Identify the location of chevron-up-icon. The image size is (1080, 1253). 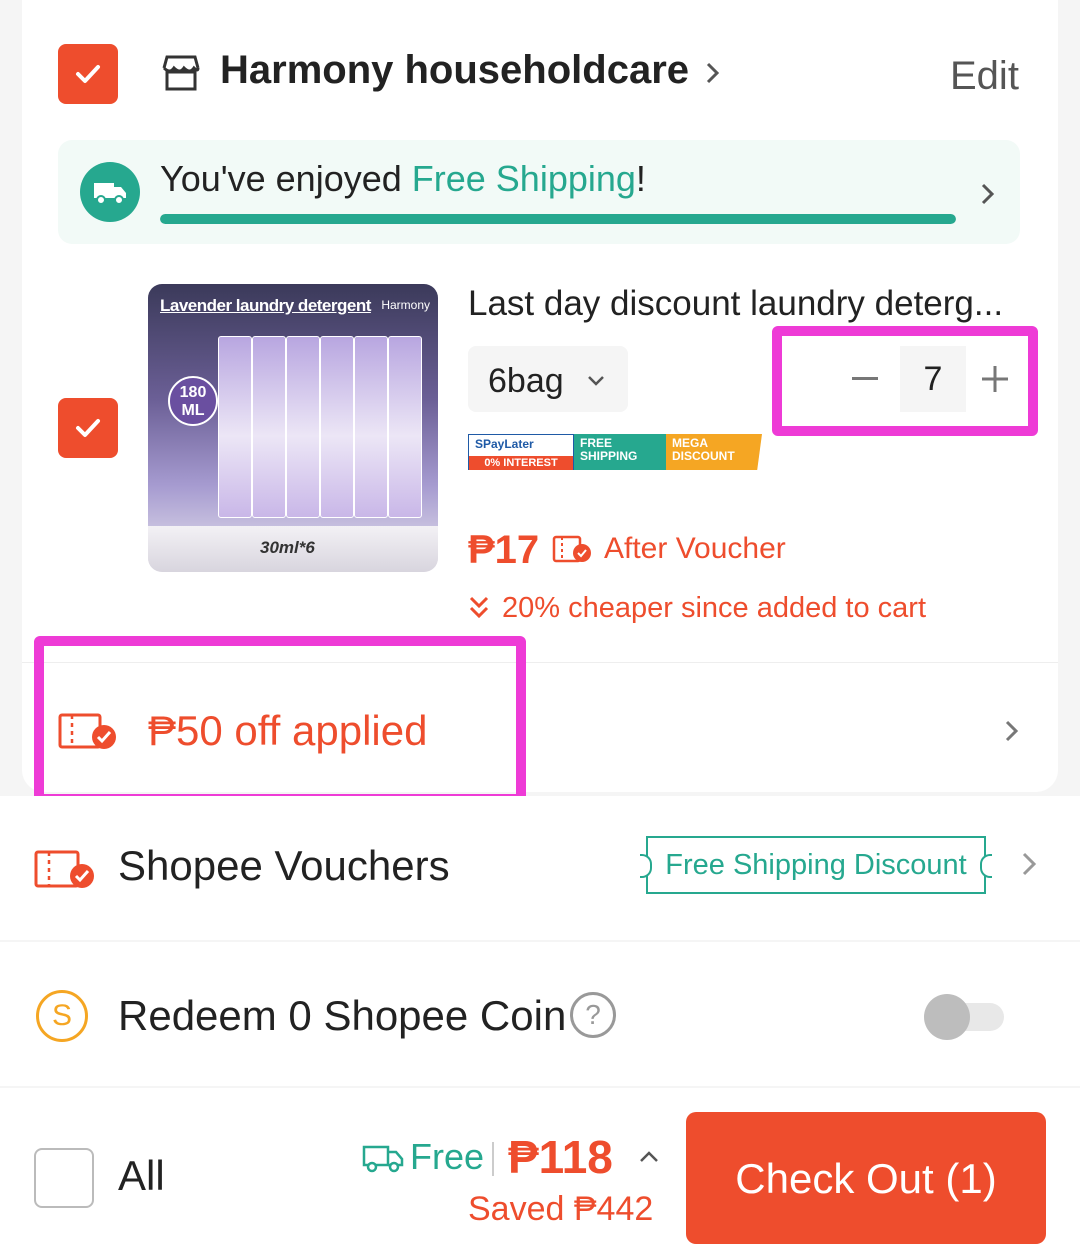
(649, 1157).